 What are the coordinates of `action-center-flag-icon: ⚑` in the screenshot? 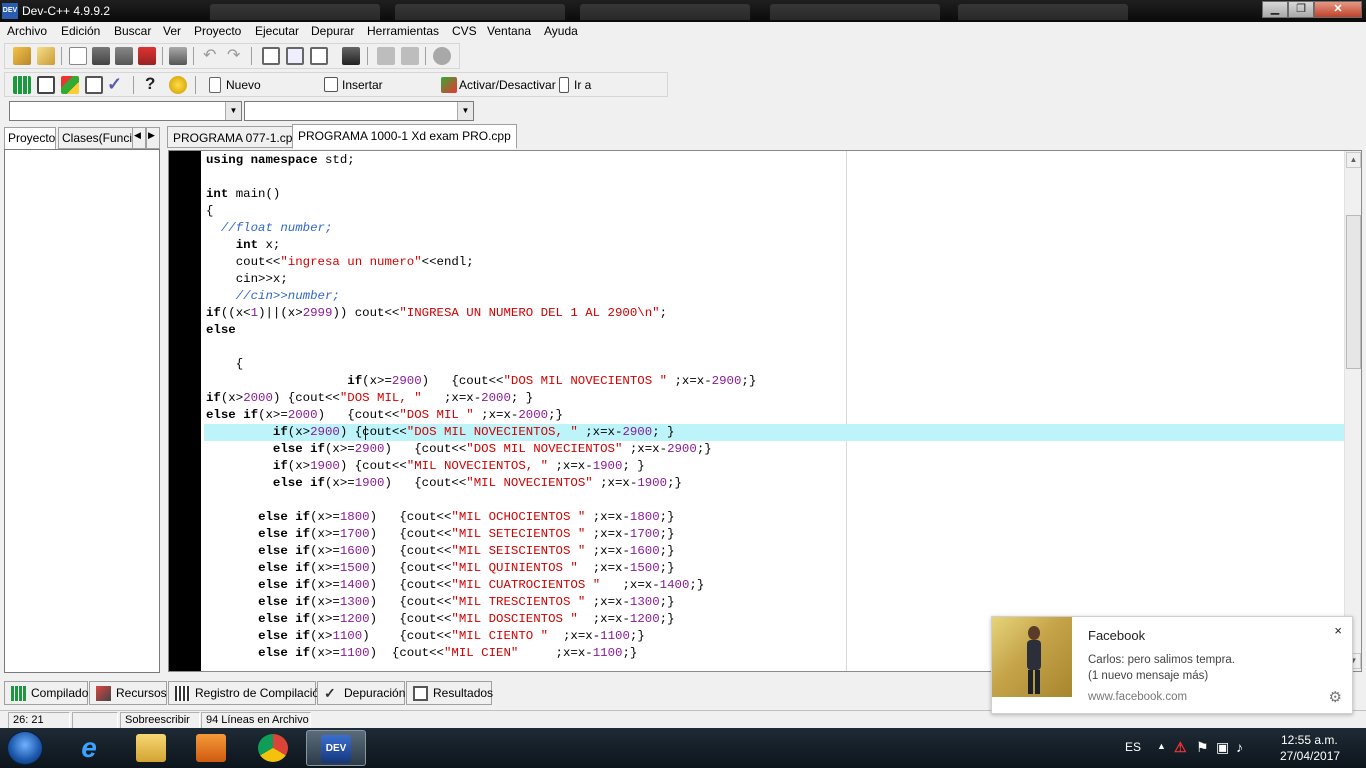 It's located at (1202, 747).